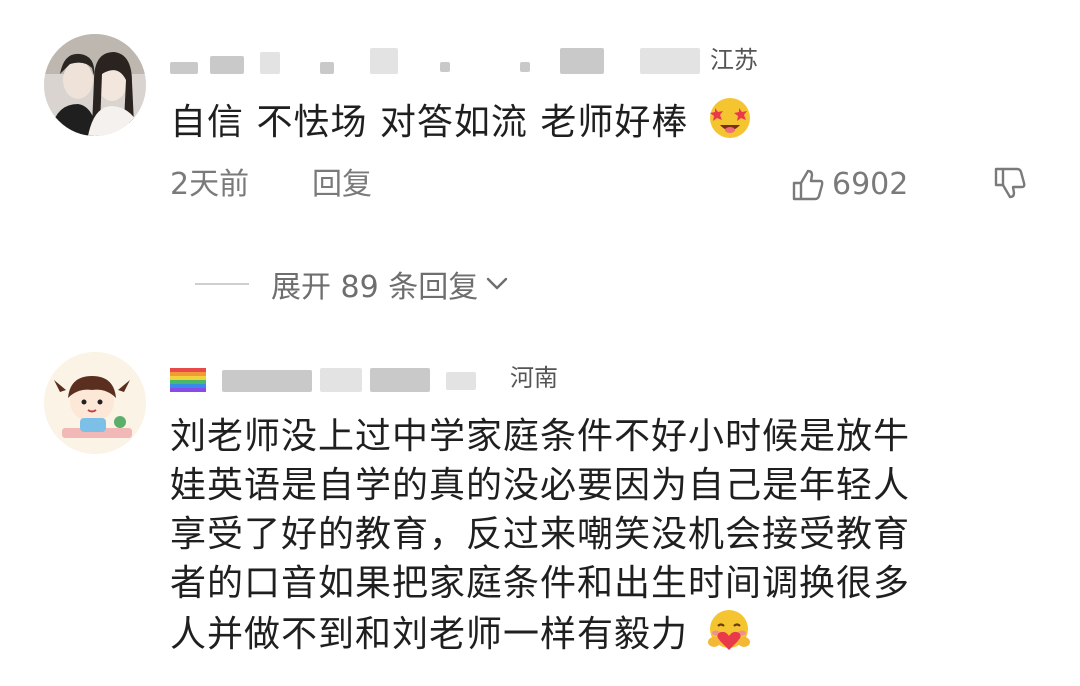 The image size is (1080, 686). What do you see at coordinates (540, 485) in the screenshot?
I see `comment-text-line: 娃英语是自学的真的没必要因为自己是年轻人` at bounding box center [540, 485].